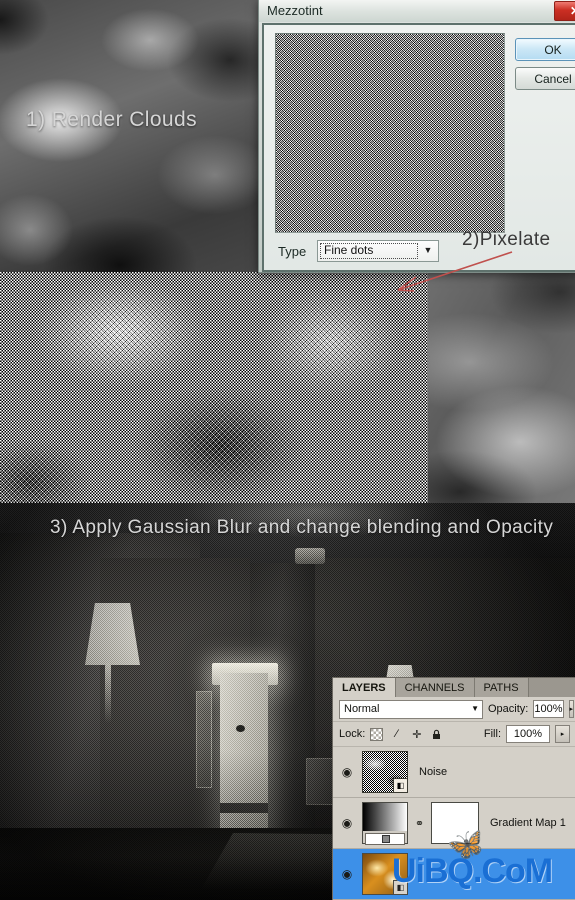  I want to click on lock-all-icon, so click(436, 734).